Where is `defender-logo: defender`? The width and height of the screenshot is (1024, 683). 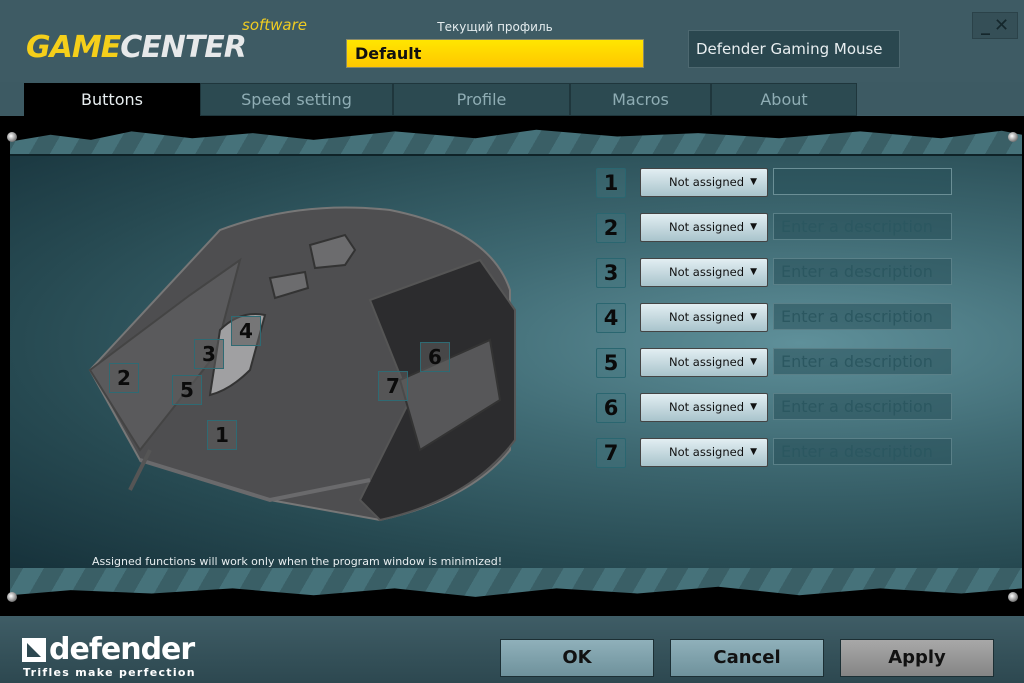 defender-logo: defender is located at coordinates (108, 649).